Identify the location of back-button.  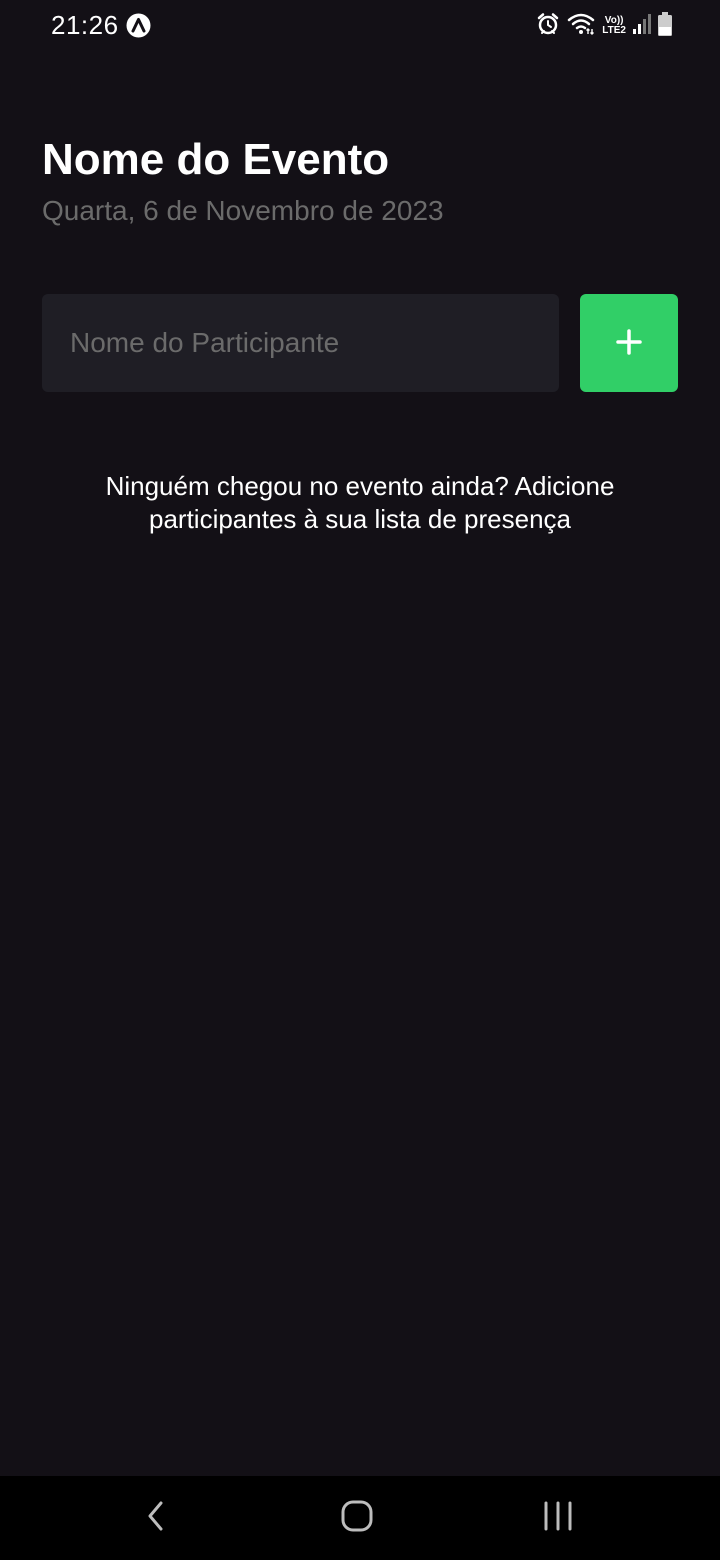
(156, 1518).